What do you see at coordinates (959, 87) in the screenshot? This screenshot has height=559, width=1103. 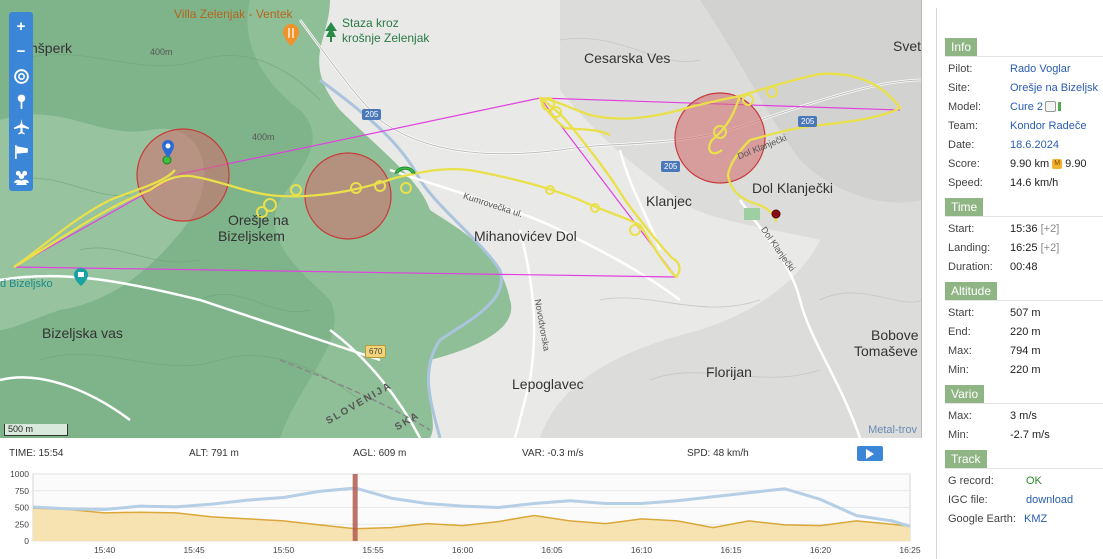 I see `row-key: Site:` at bounding box center [959, 87].